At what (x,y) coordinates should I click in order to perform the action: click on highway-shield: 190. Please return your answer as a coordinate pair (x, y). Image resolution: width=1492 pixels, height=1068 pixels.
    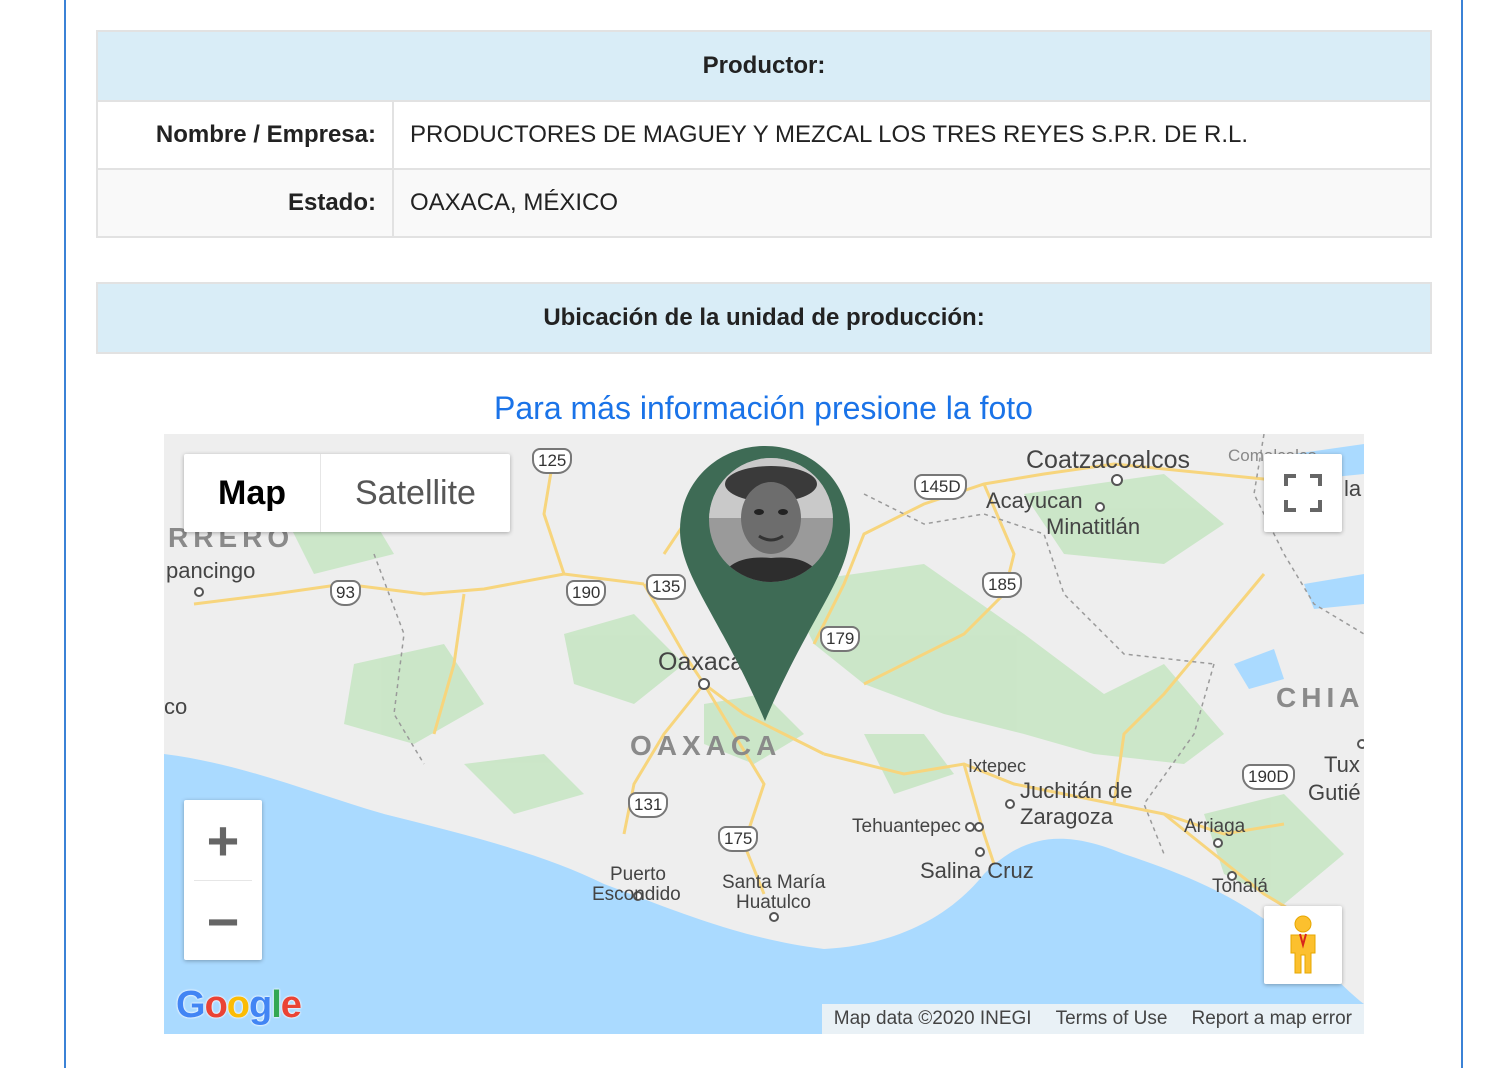
    Looking at the image, I should click on (586, 593).